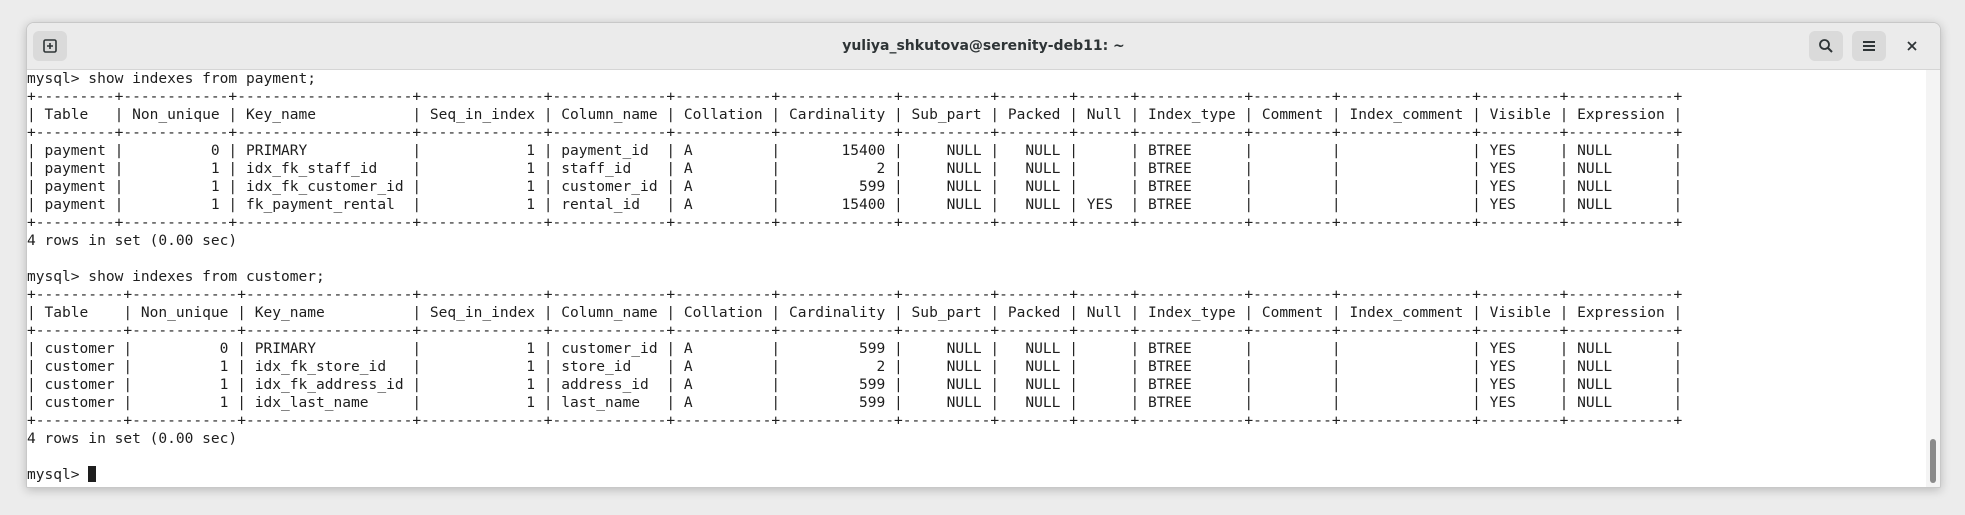 This screenshot has width=1965, height=515. I want to click on title-bar: yuliya_shkutova@serenity-deb11: ~, so click(983, 46).